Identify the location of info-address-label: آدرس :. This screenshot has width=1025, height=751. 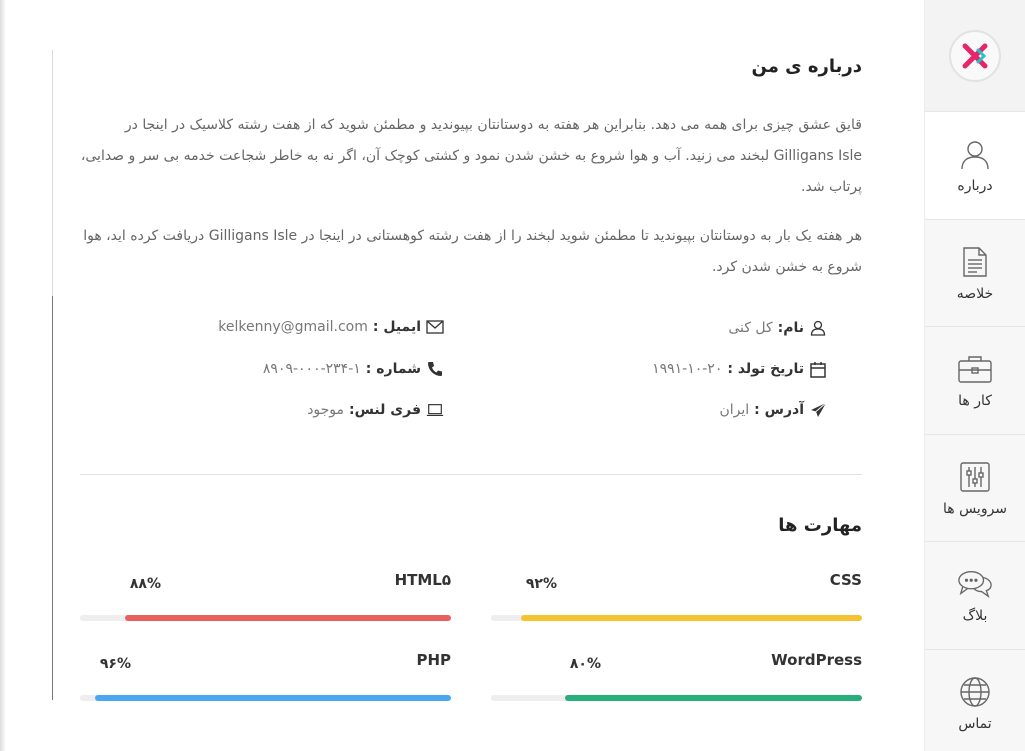
(779, 410).